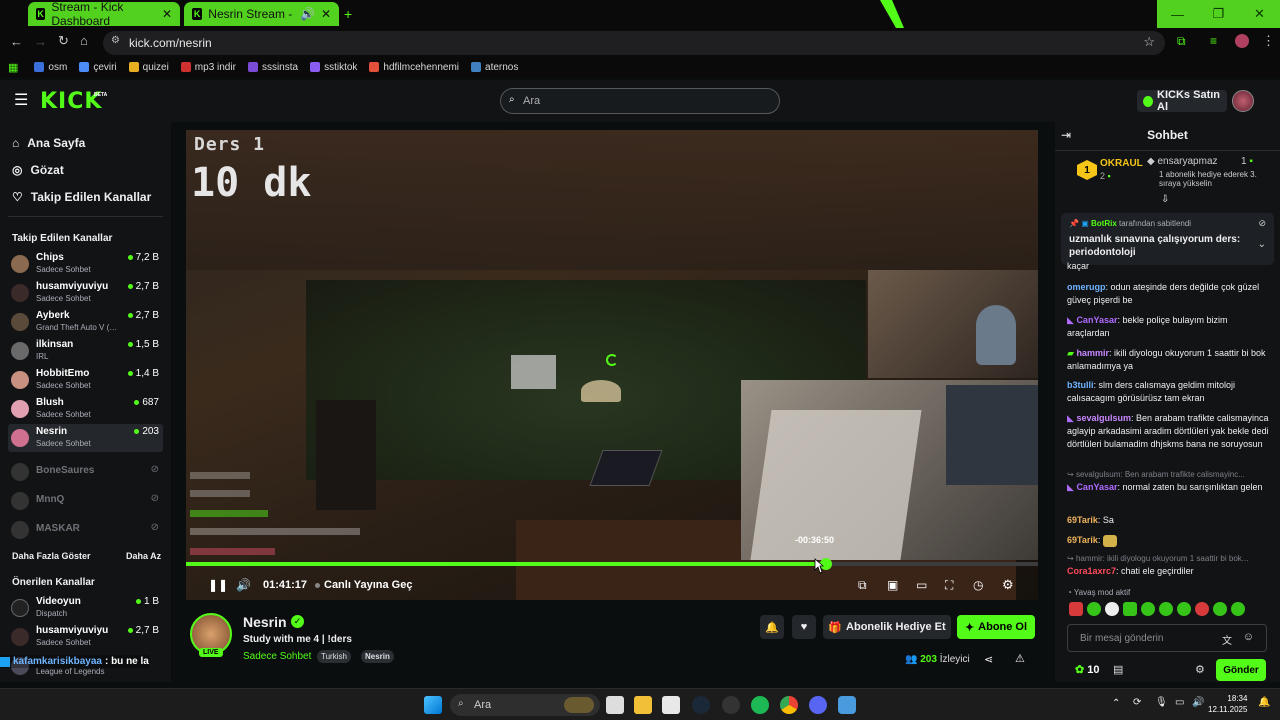 The image size is (1280, 720). Describe the element at coordinates (50, 67) in the screenshot. I see `bookmark: osm` at that location.